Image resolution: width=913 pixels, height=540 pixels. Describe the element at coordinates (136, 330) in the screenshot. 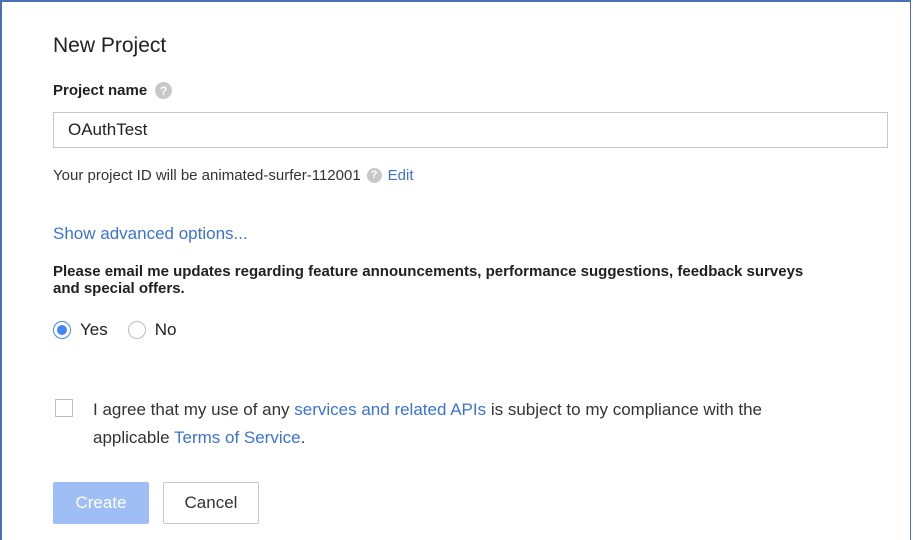

I see `radio-no` at that location.